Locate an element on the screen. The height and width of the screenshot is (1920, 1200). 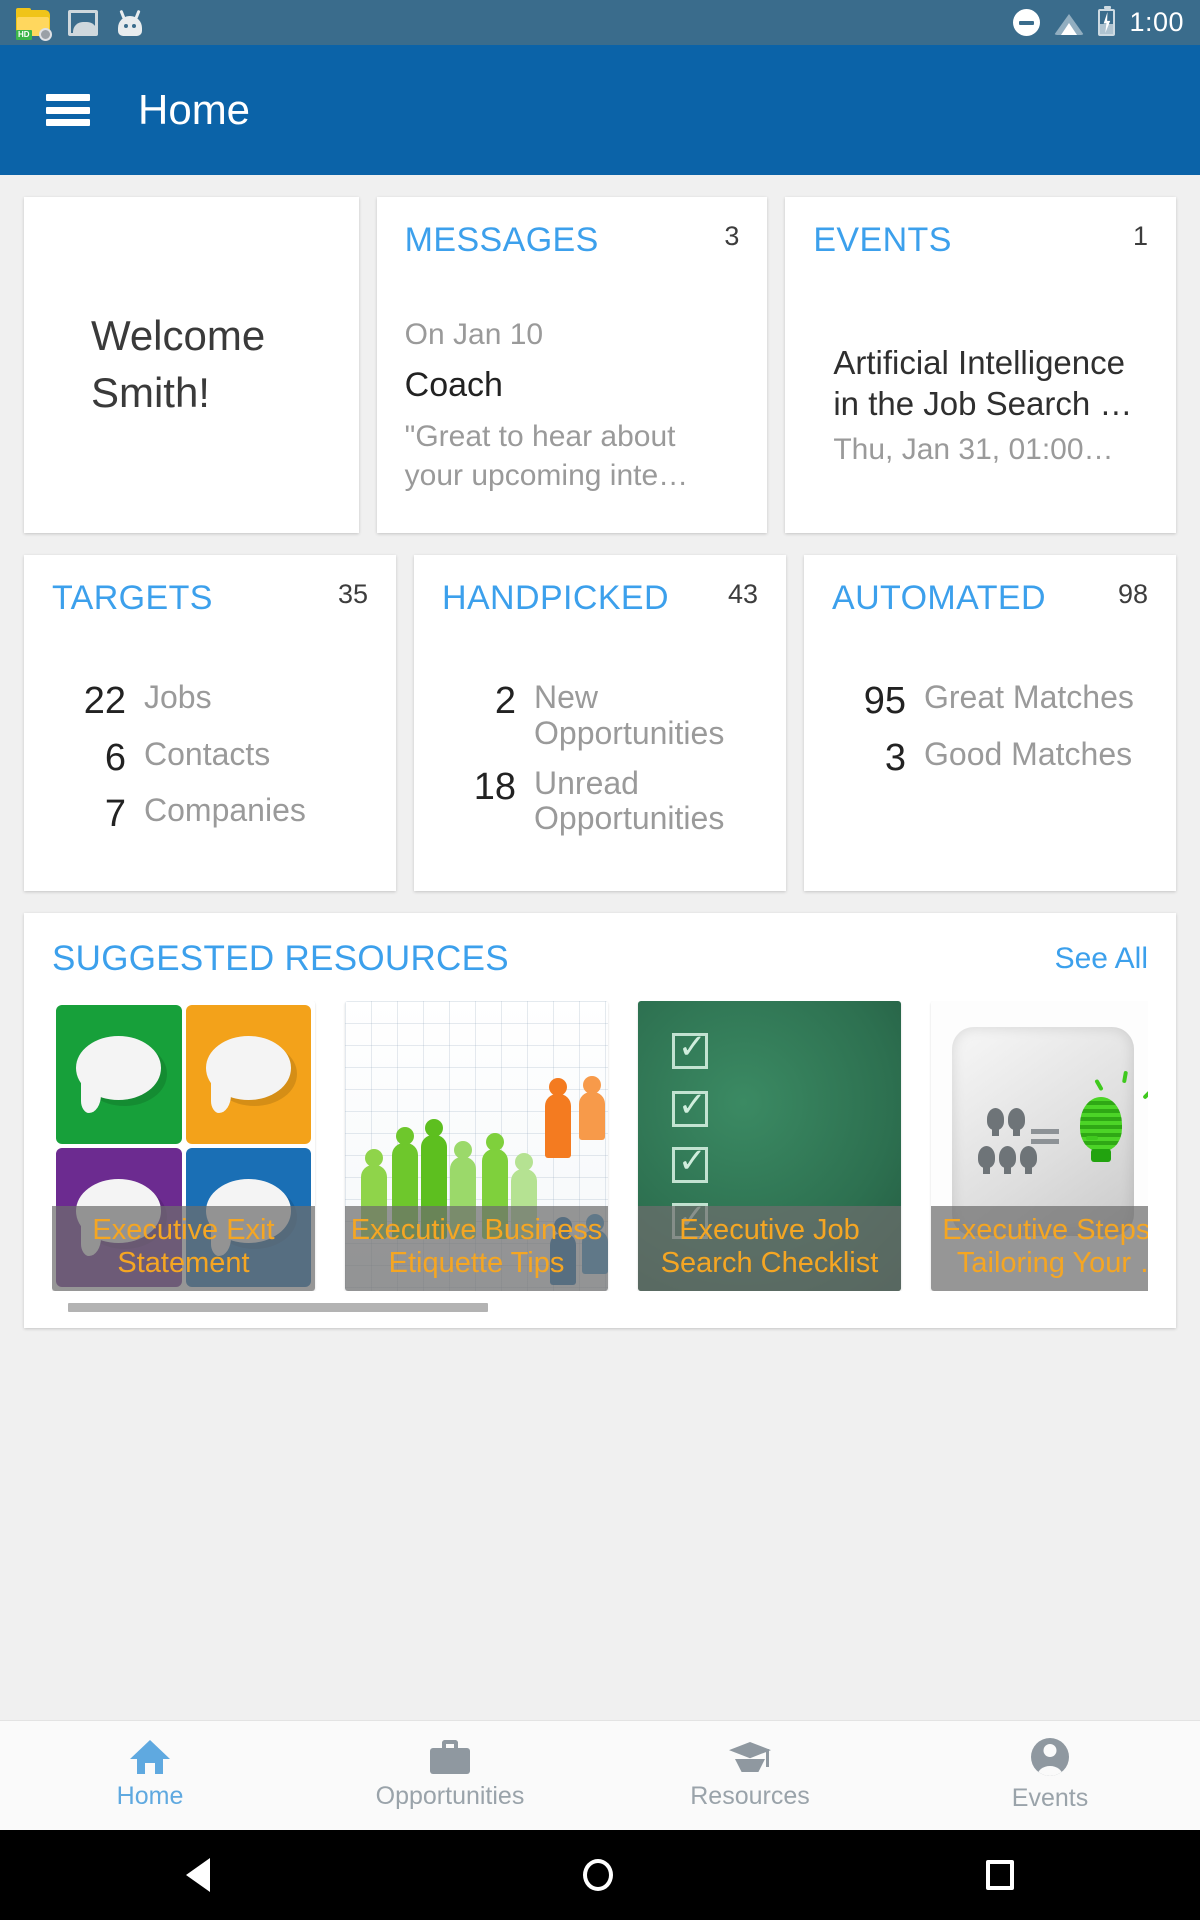
resource-caption: Executive Job Search Checklist is located at coordinates (769, 1248).